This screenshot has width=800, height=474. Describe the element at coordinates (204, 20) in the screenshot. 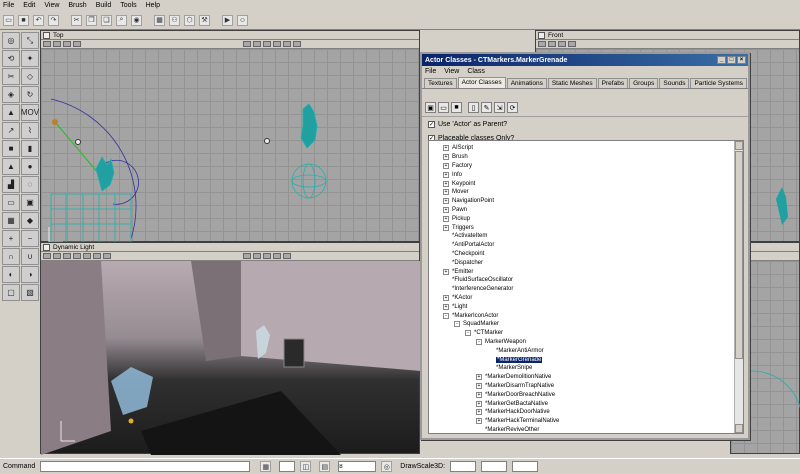

I see `build-icon: ⚒` at that location.